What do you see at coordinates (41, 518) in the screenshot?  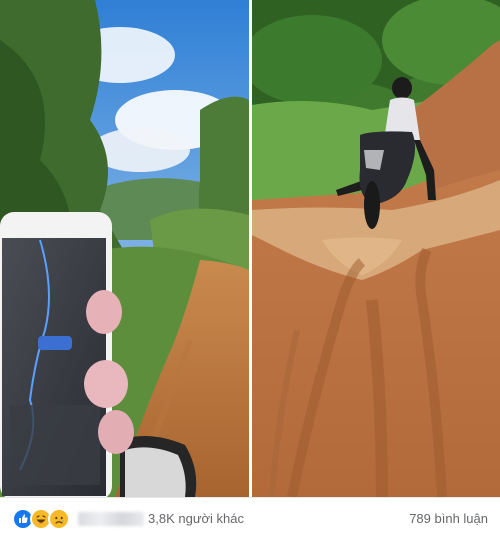 I see `reaction-icons` at bounding box center [41, 518].